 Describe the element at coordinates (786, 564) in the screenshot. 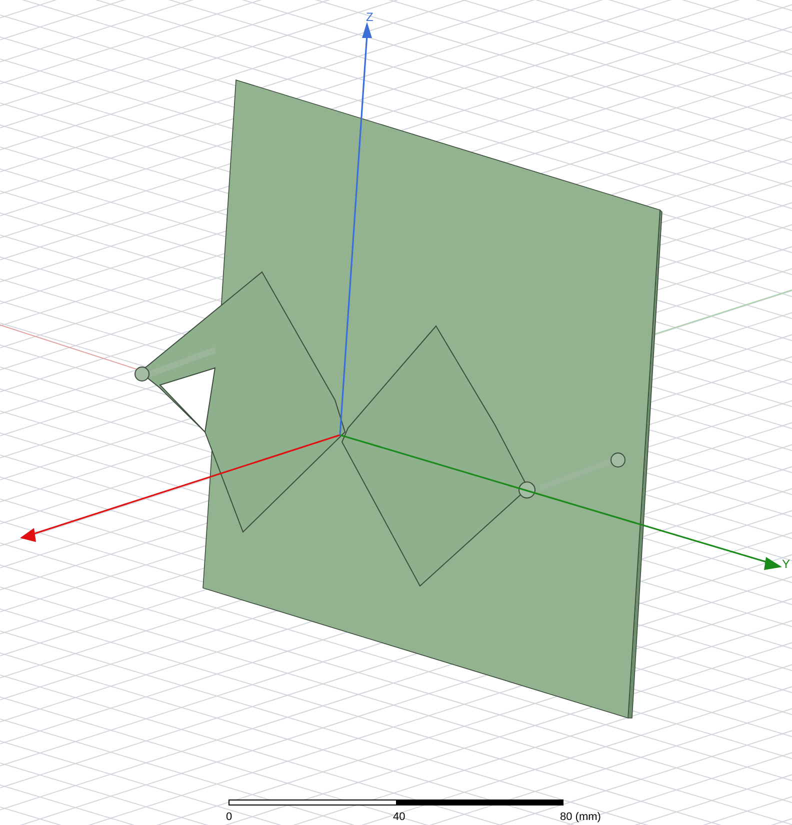

I see `axis-label: Y` at that location.